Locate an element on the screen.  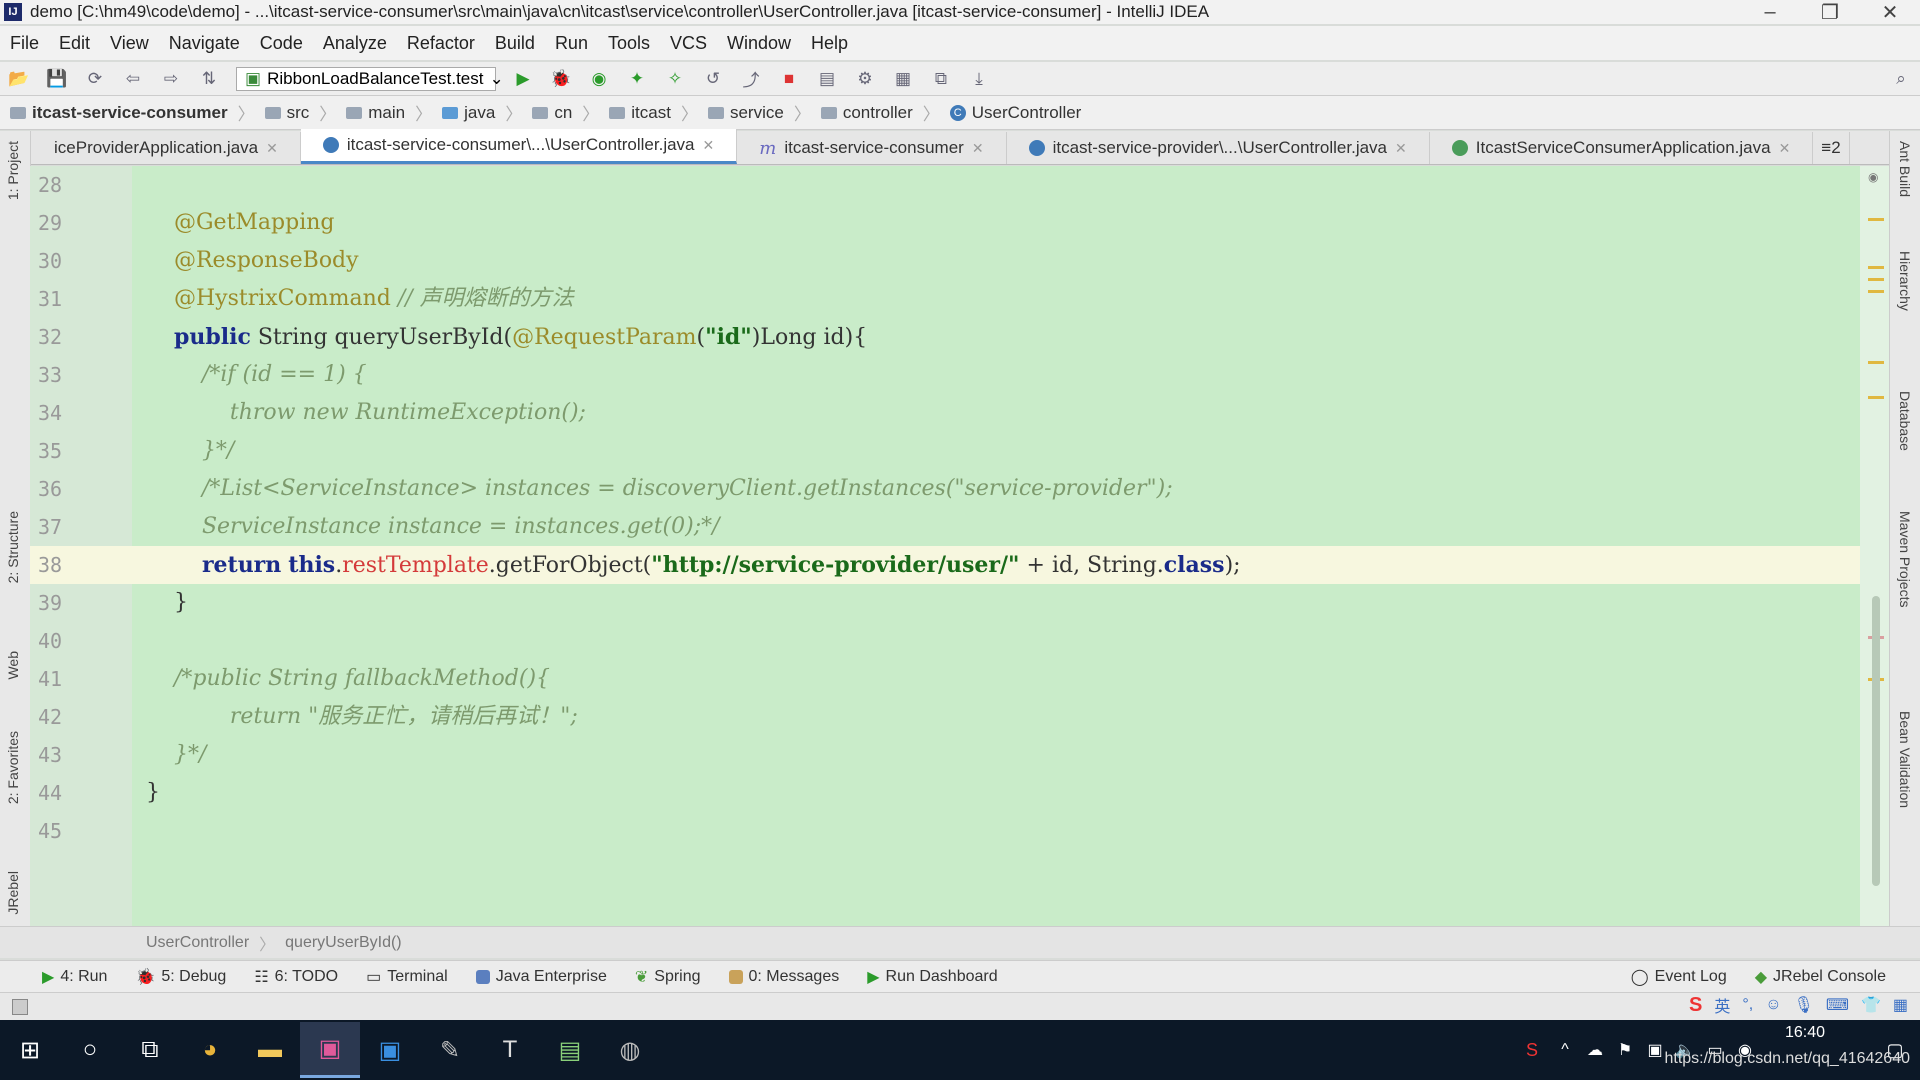
menu-edit: Edit is located at coordinates (74, 43).